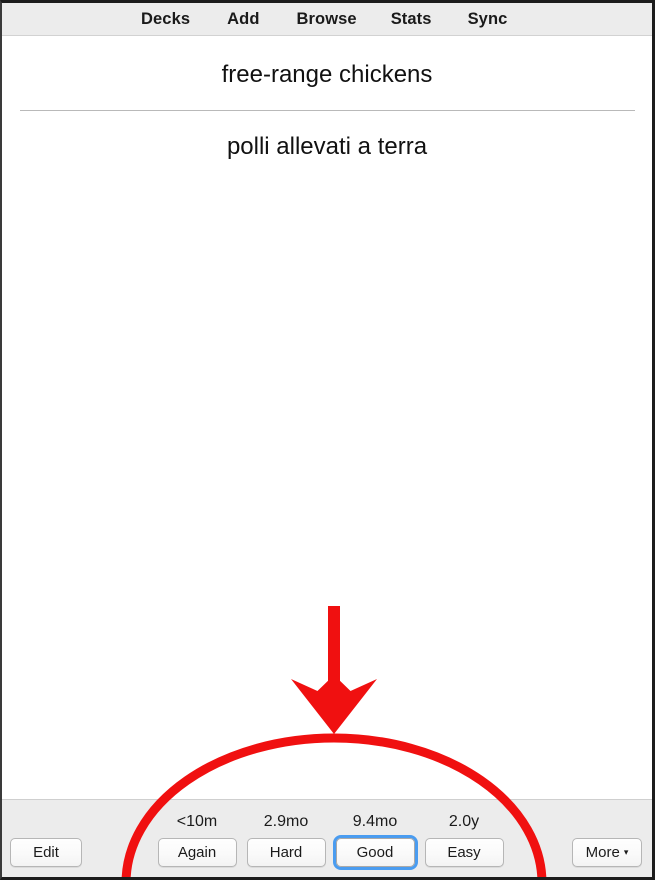  I want to click on top-toolbar: Decks Add Browse Stats Sync, so click(327, 19).